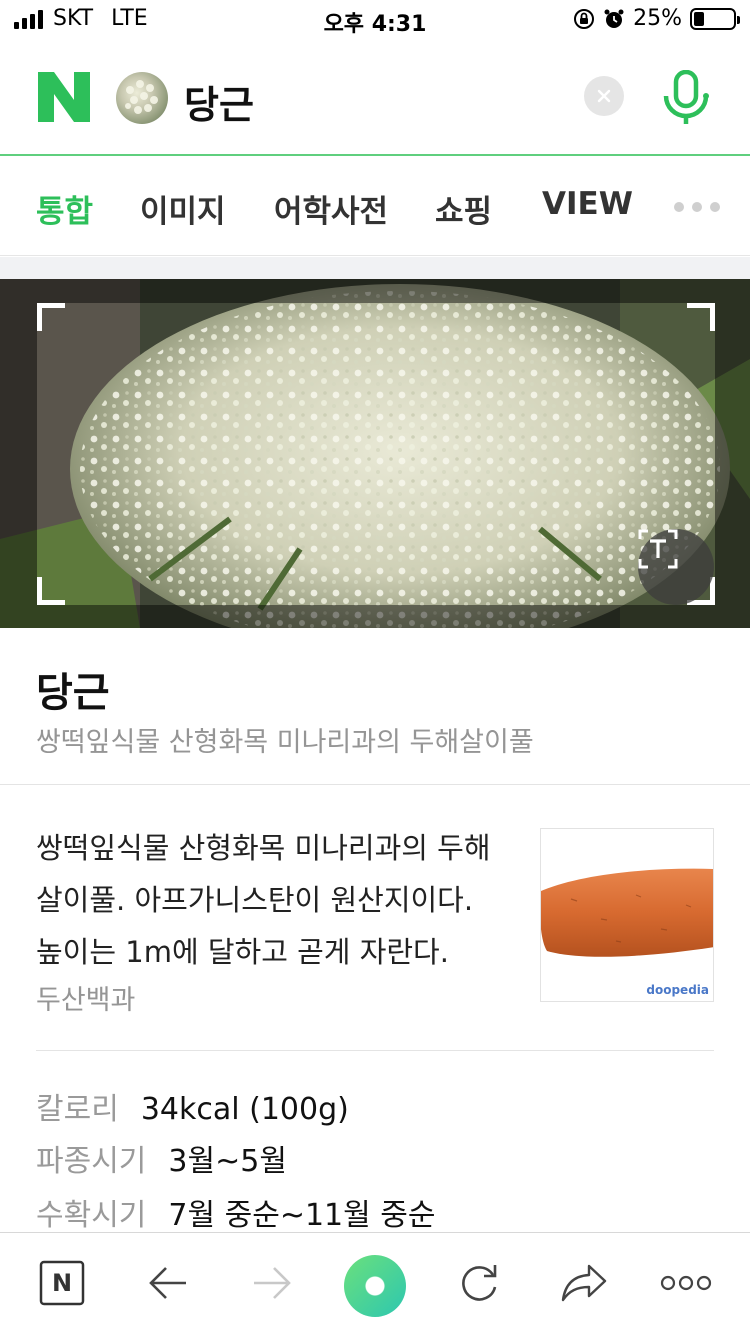 Image resolution: width=750 pixels, height=1334 pixels. Describe the element at coordinates (701, 317) in the screenshot. I see `crop-corner-top-right` at that location.